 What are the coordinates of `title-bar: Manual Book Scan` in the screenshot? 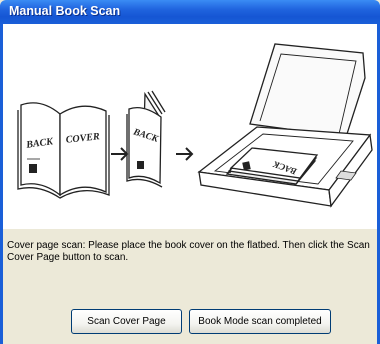 It's located at (190, 12).